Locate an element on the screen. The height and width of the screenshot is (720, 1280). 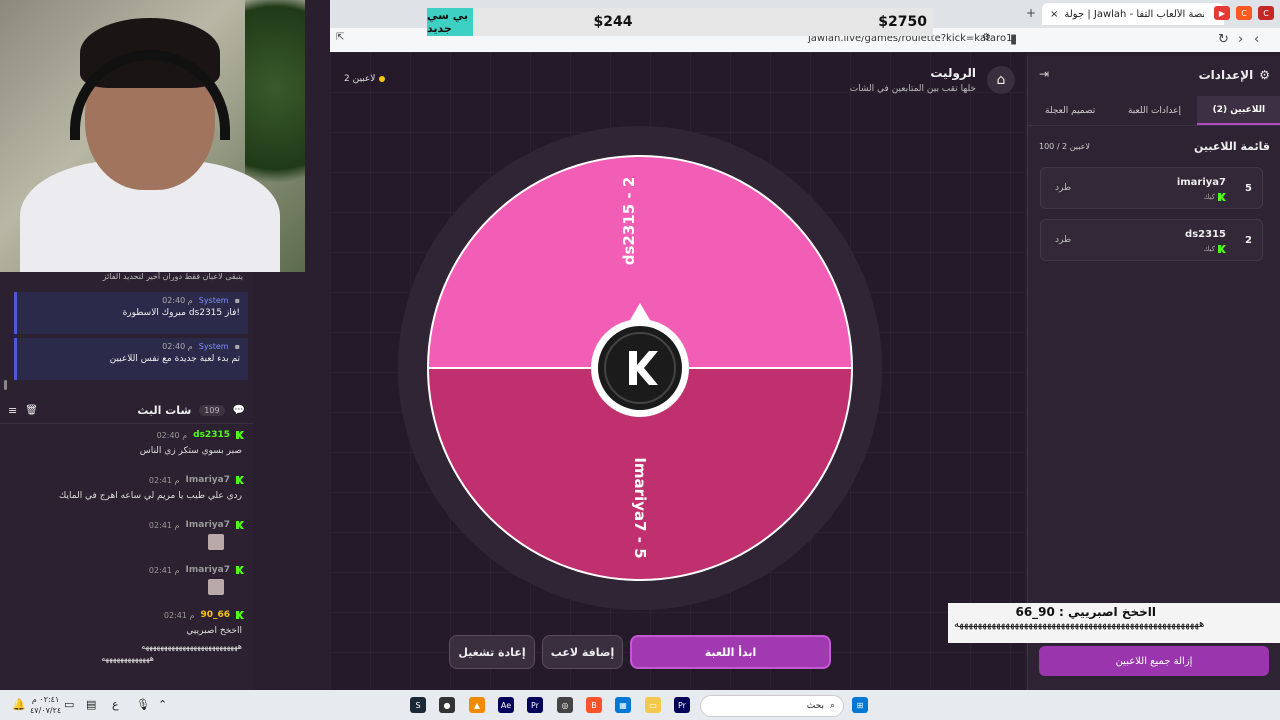
collapse-panel-icon: ⇥ is located at coordinates (1044, 74).